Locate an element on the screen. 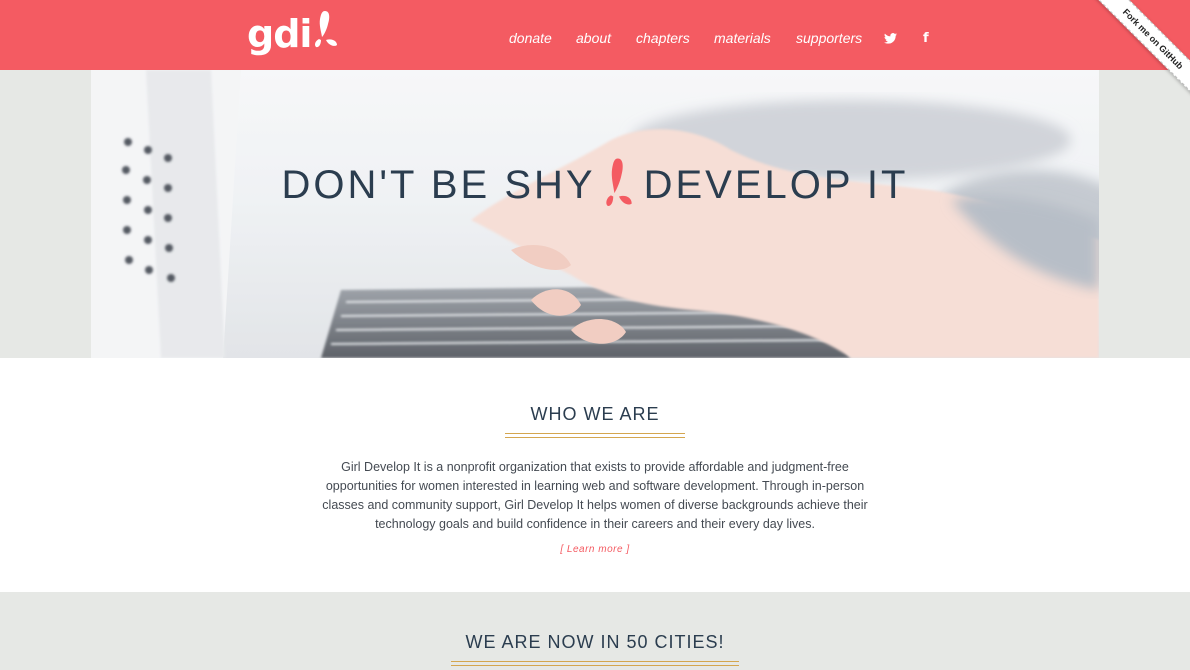 The width and height of the screenshot is (1190, 670). nav-about: about is located at coordinates (593, 38).